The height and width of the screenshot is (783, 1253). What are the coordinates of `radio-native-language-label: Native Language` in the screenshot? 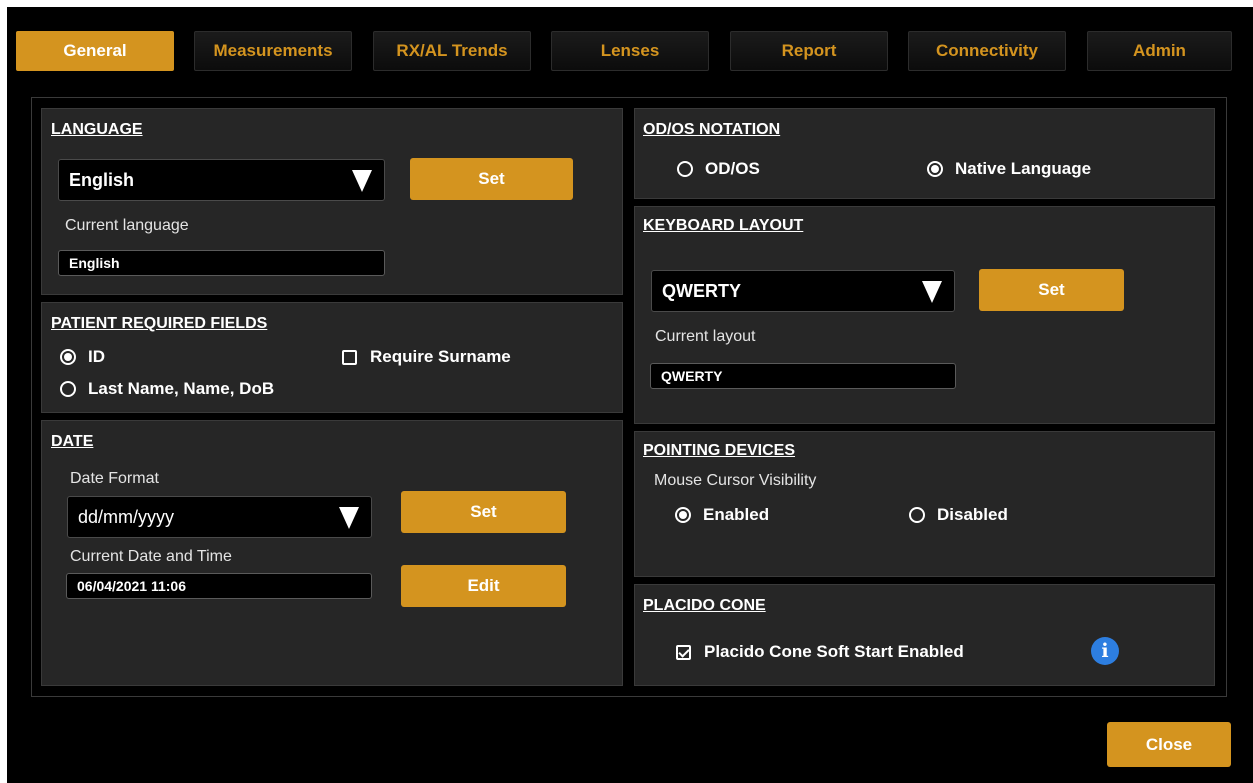 It's located at (1023, 168).